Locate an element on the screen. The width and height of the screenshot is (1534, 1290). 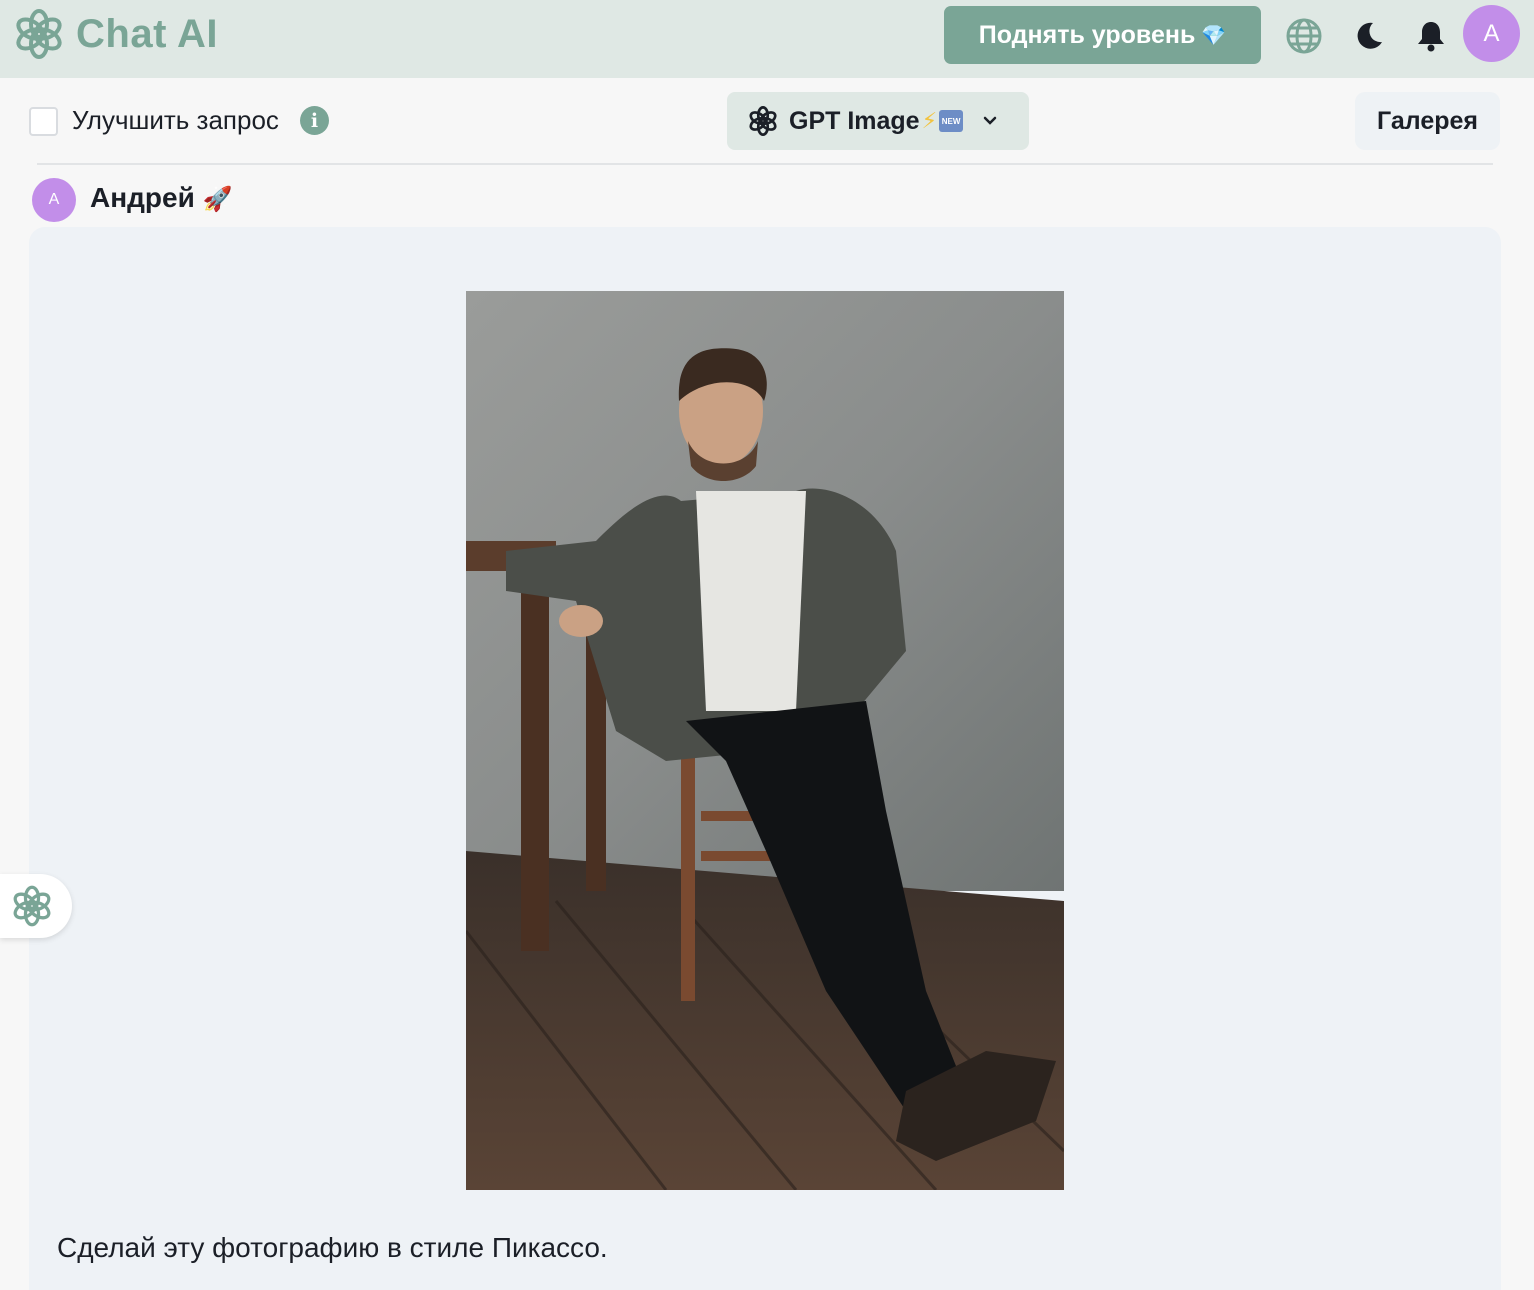
message-author: Андрей 🚀 is located at coordinates (161, 198).